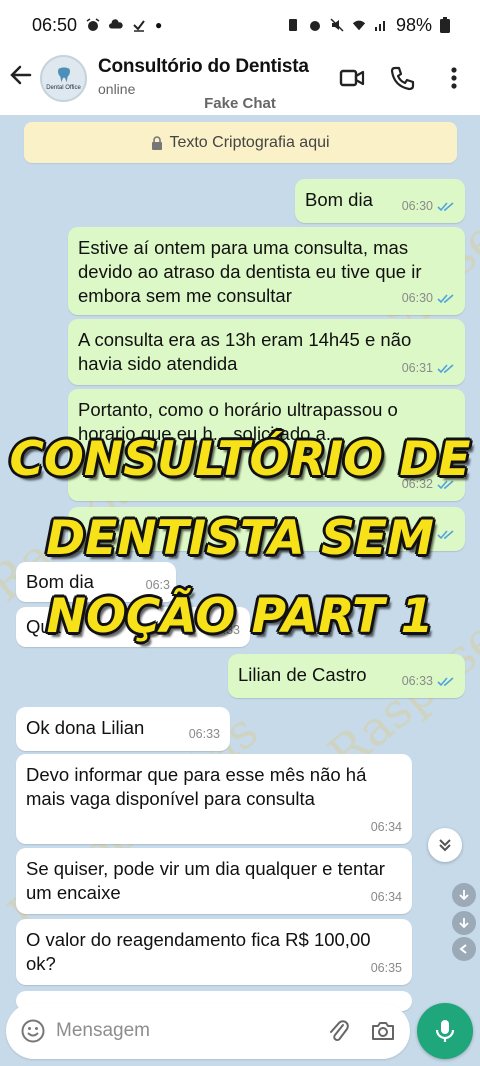 The width and height of the screenshot is (480, 1066). Describe the element at coordinates (413, 24) in the screenshot. I see `battery-percent: 98%` at that location.